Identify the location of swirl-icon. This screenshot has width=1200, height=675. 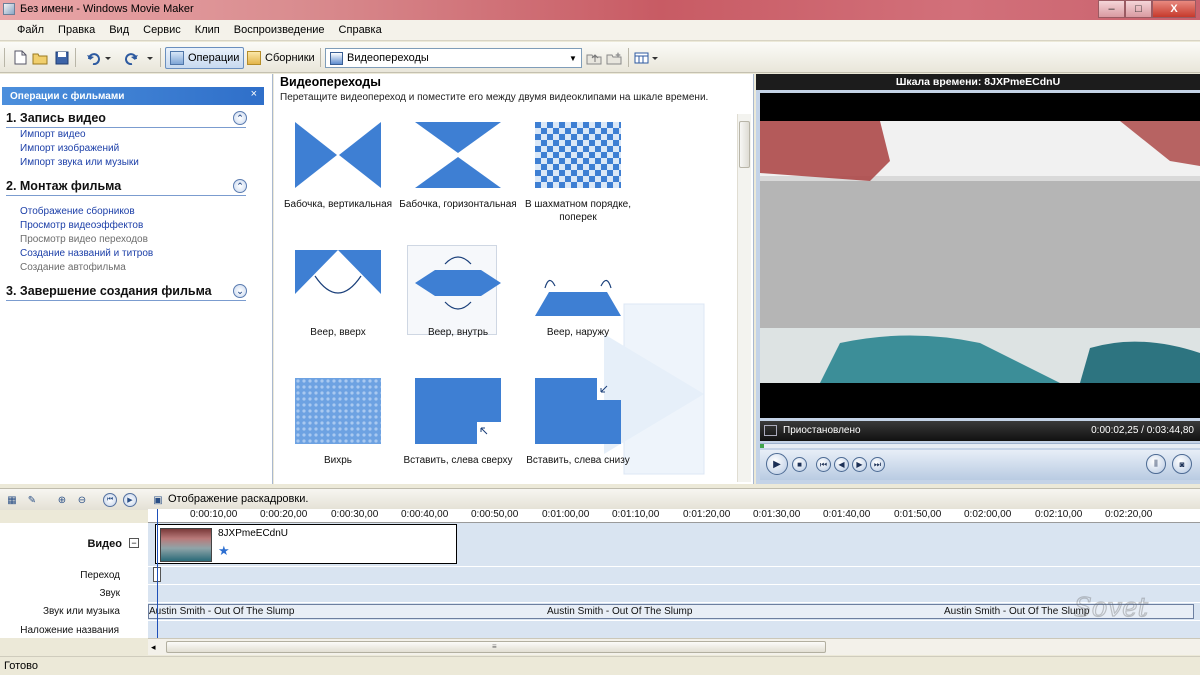
(338, 411).